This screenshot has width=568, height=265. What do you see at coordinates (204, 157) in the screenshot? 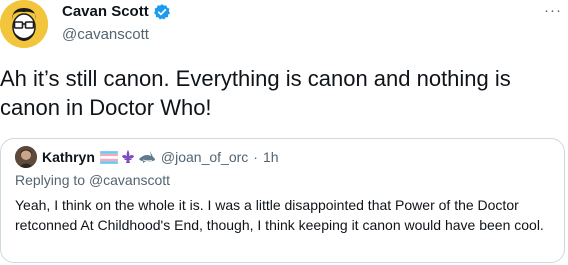
I see `quoted-author-handle: @joan_of_orc` at bounding box center [204, 157].